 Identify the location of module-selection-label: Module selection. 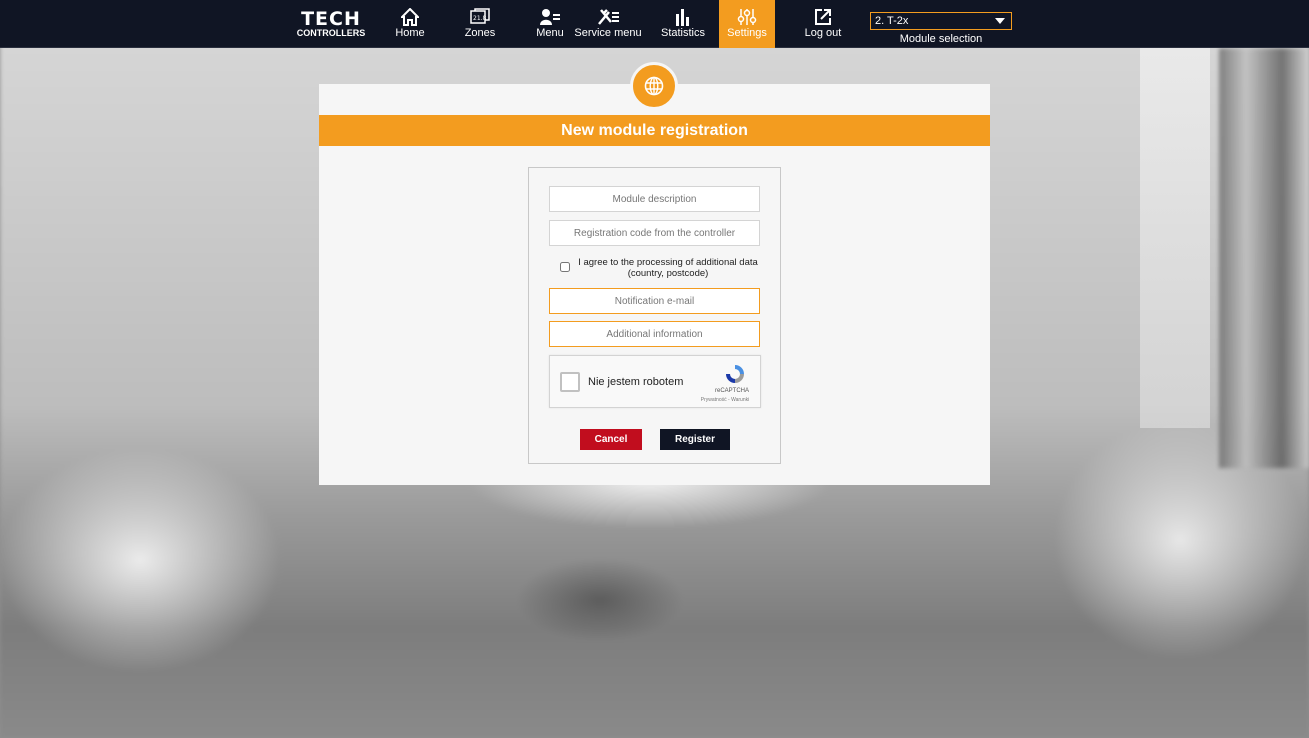
(941, 39).